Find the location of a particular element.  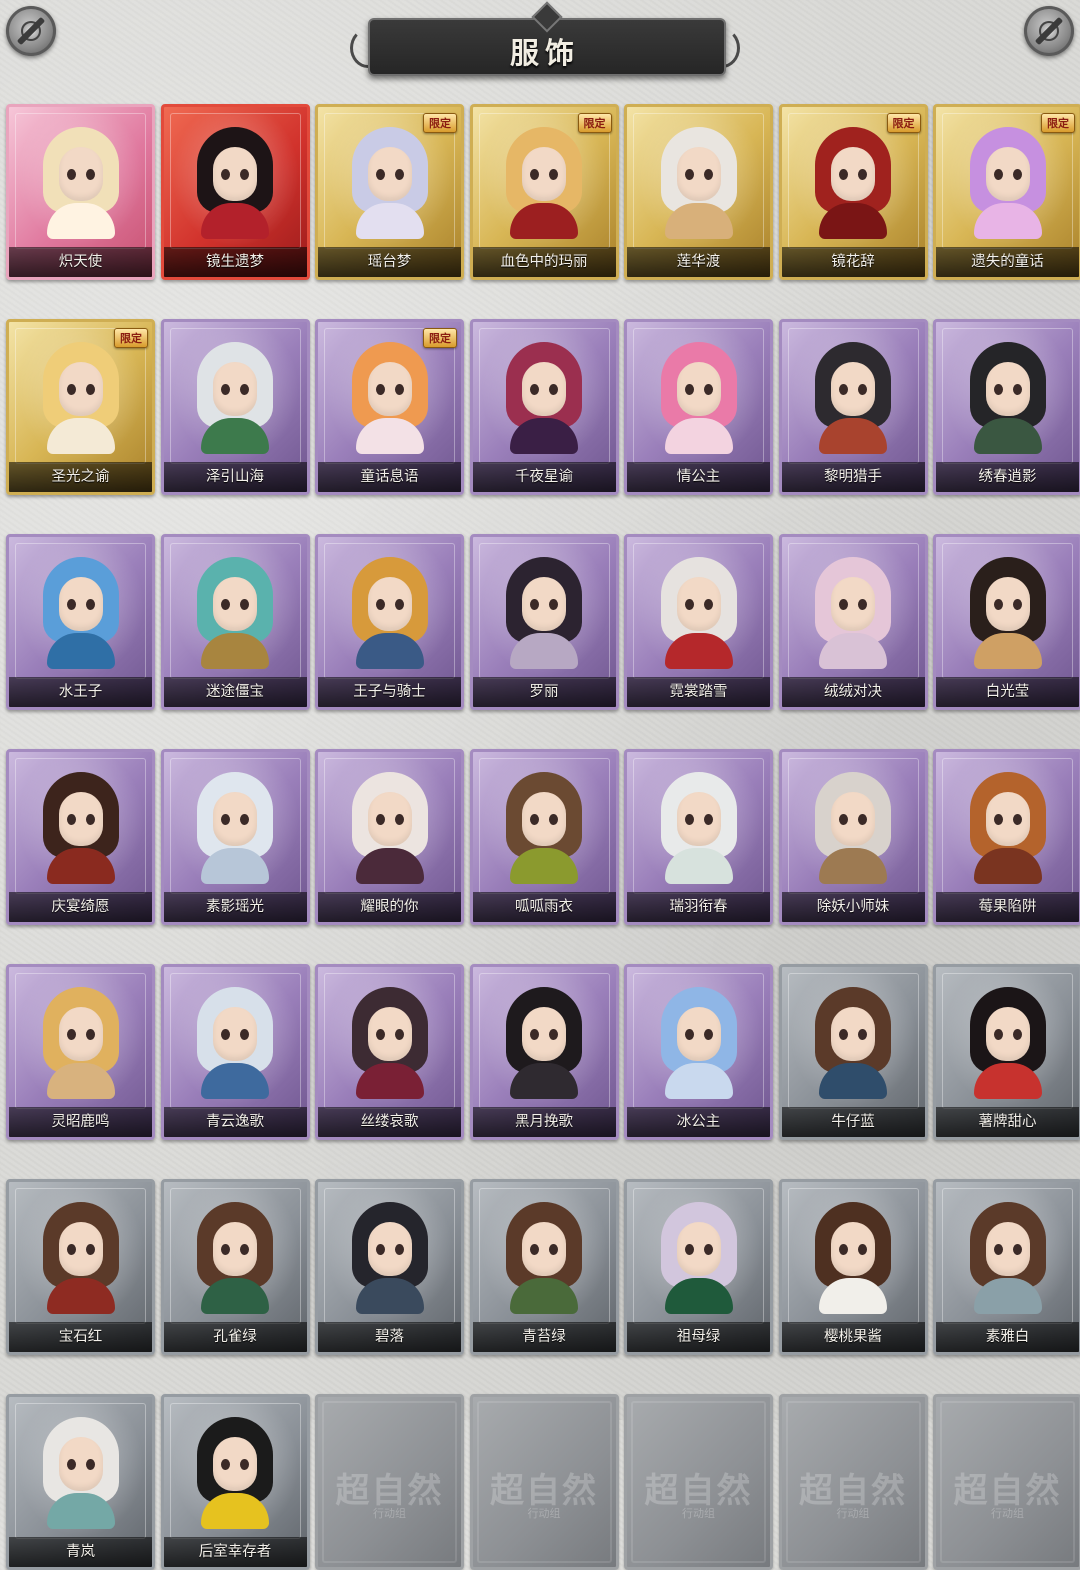

costume-card: 莓果陷阱 is located at coordinates (1006, 837).